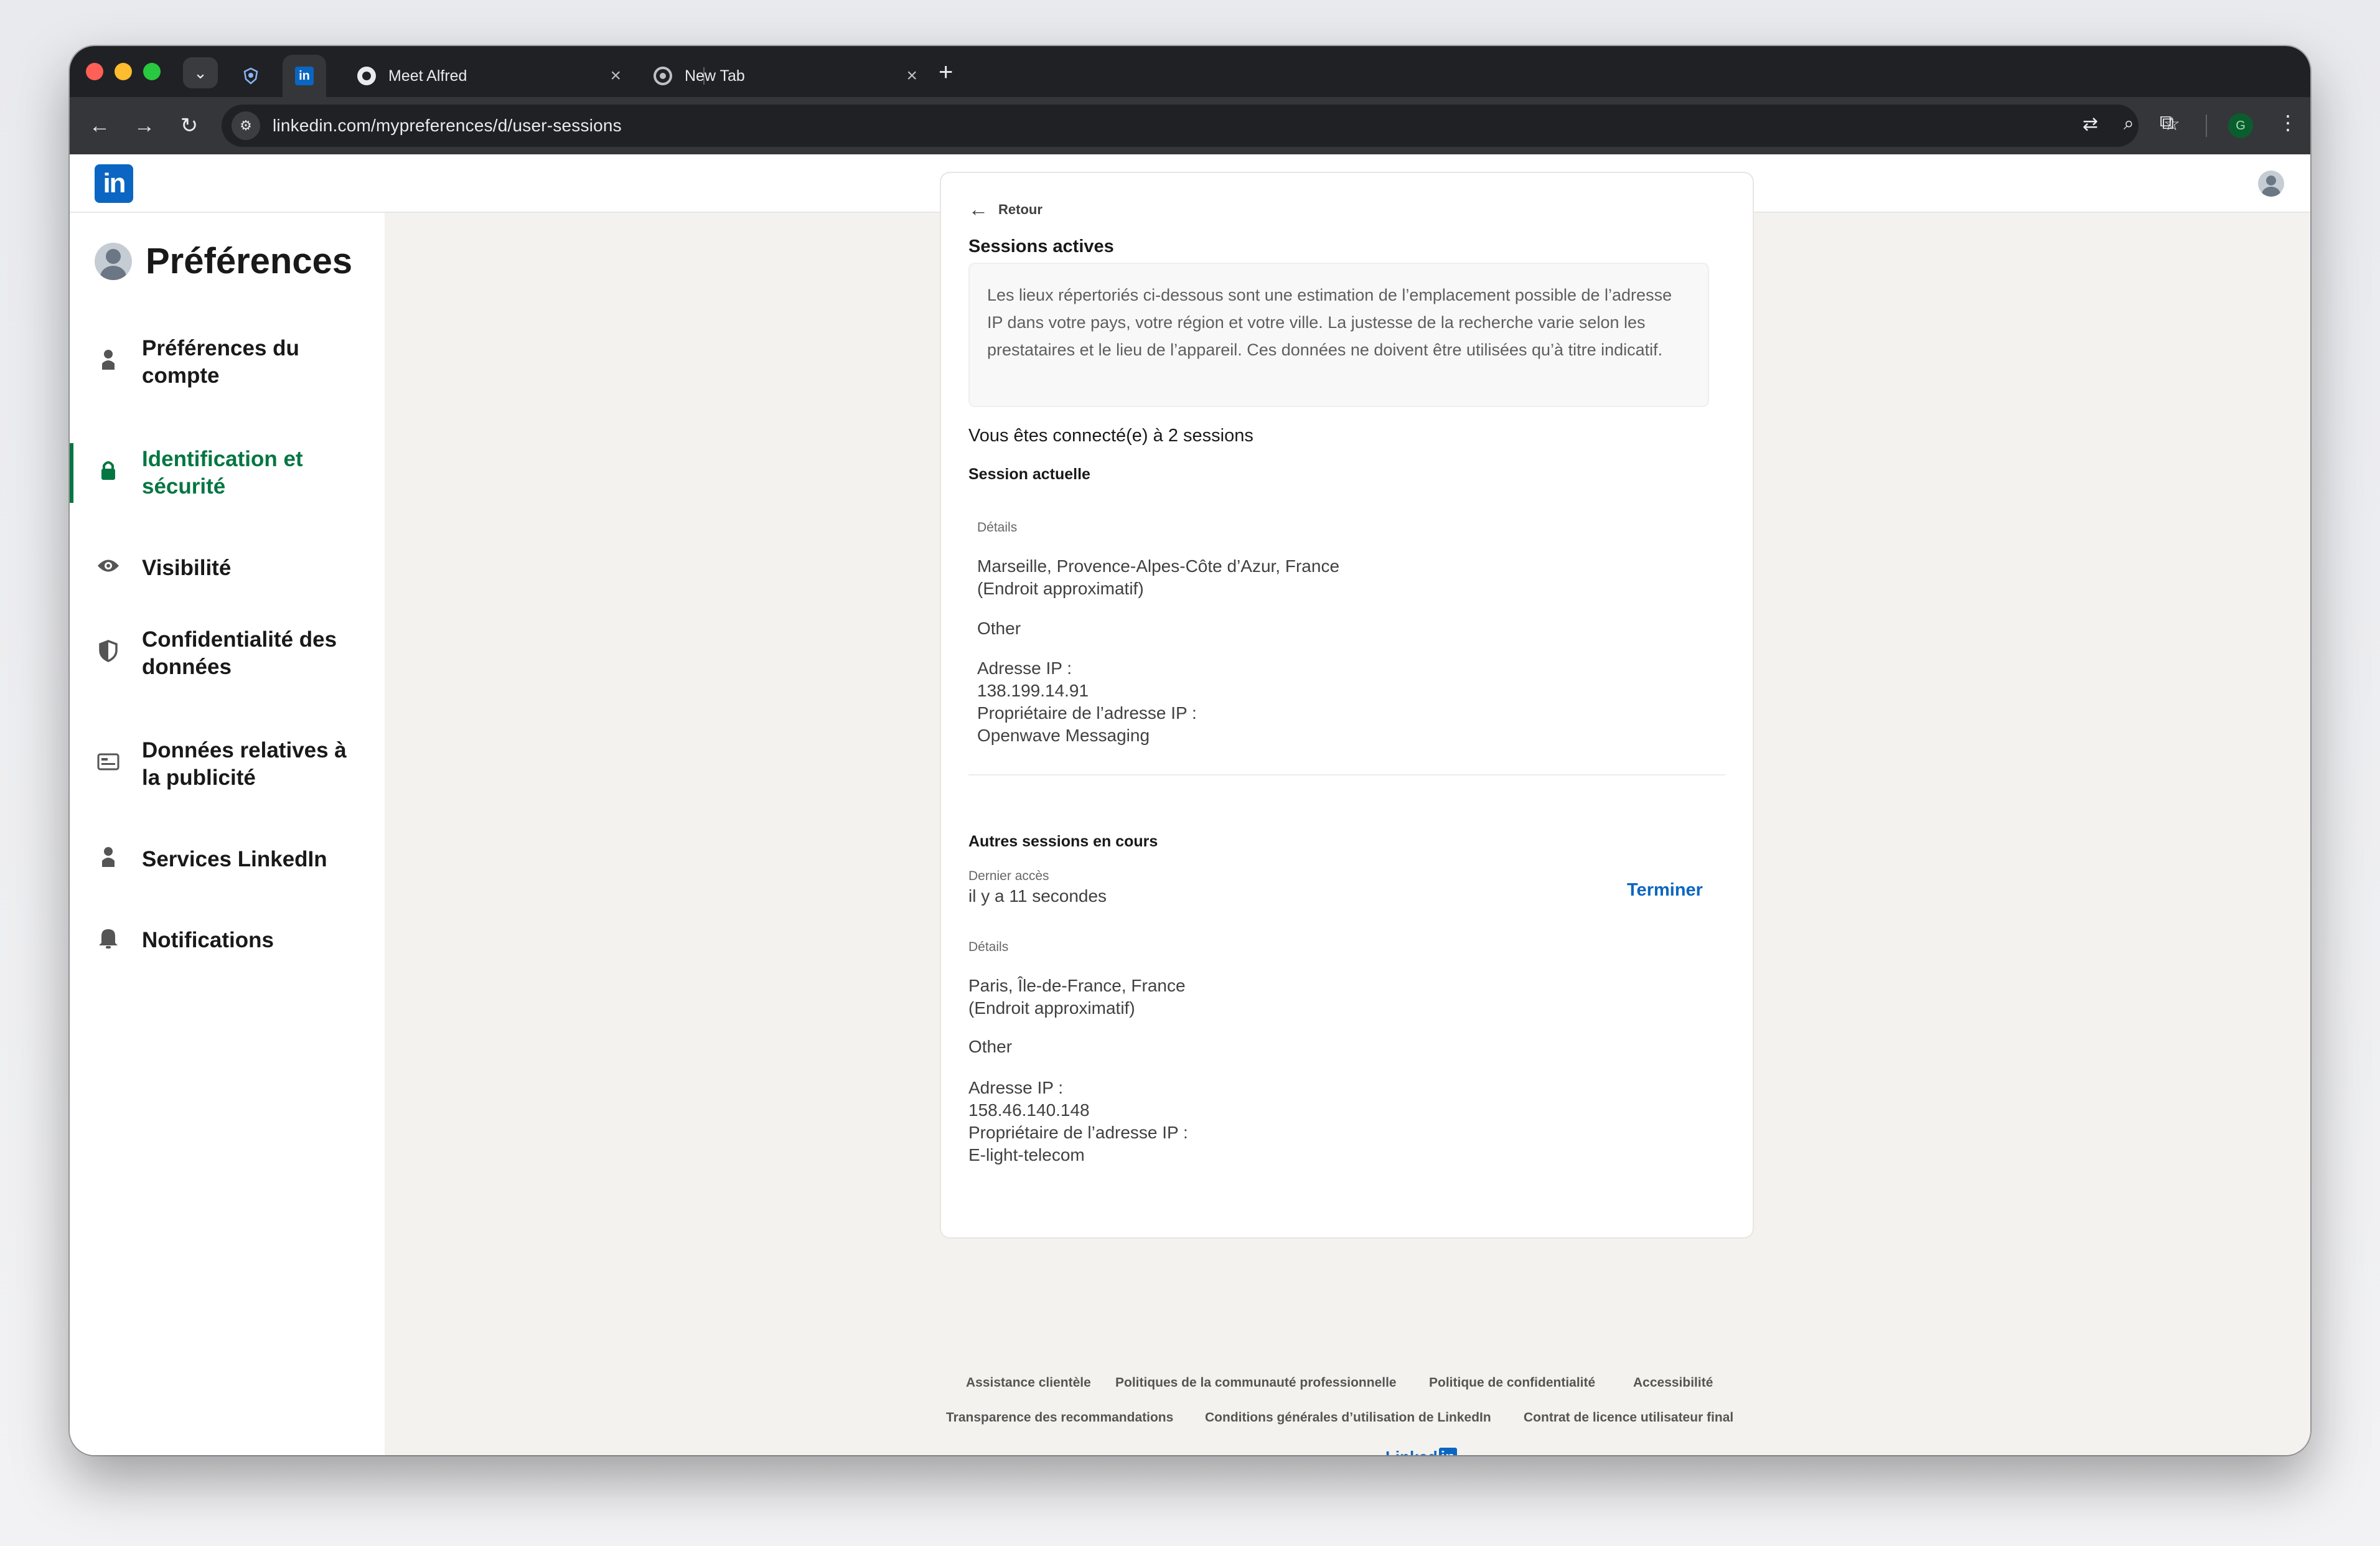  Describe the element at coordinates (1411, 1452) in the screenshot. I see `footer-logo-text: Linked` at that location.